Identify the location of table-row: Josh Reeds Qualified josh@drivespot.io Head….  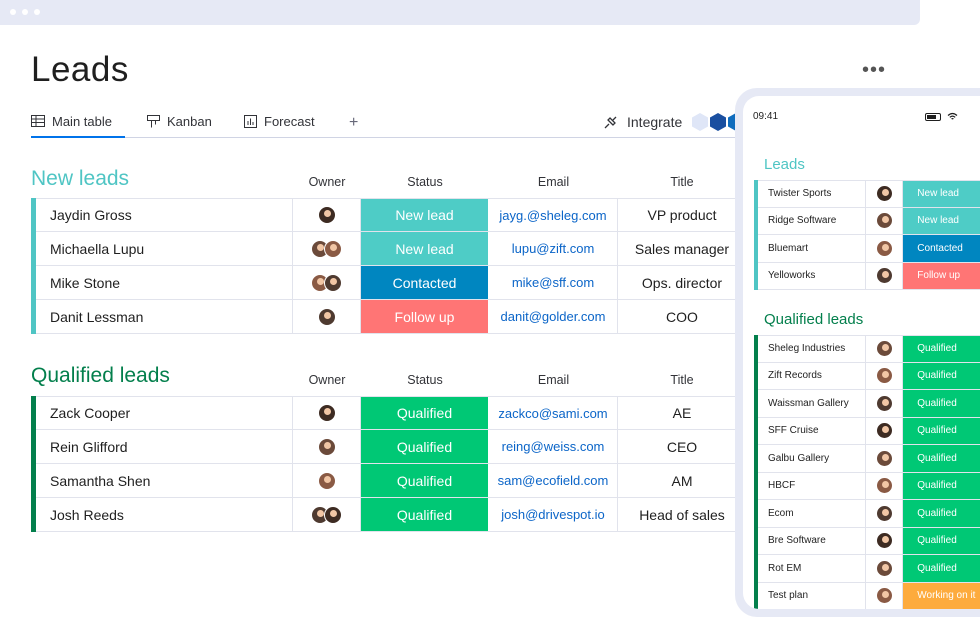
(391, 515).